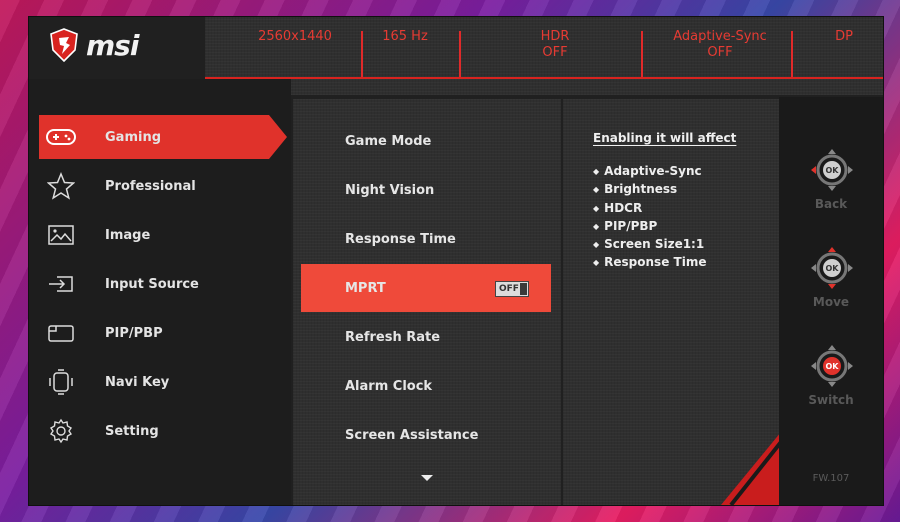 The width and height of the screenshot is (900, 522). Describe the element at coordinates (426, 288) in the screenshot. I see `menu-item-mprt: MPRT OFF` at that location.